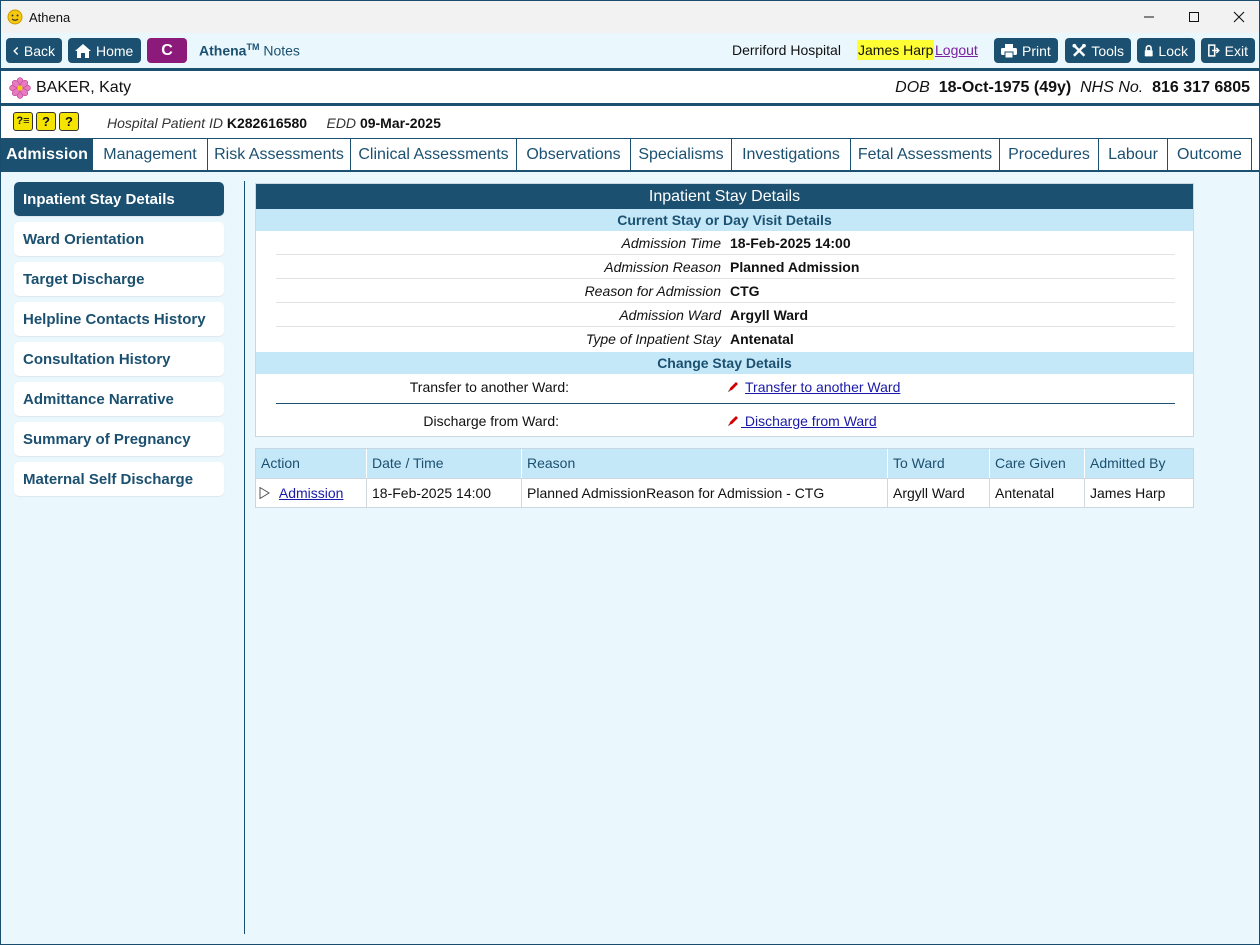 The width and height of the screenshot is (1260, 945). What do you see at coordinates (786, 50) in the screenshot?
I see `hospital-name: Derriford Hospital` at bounding box center [786, 50].